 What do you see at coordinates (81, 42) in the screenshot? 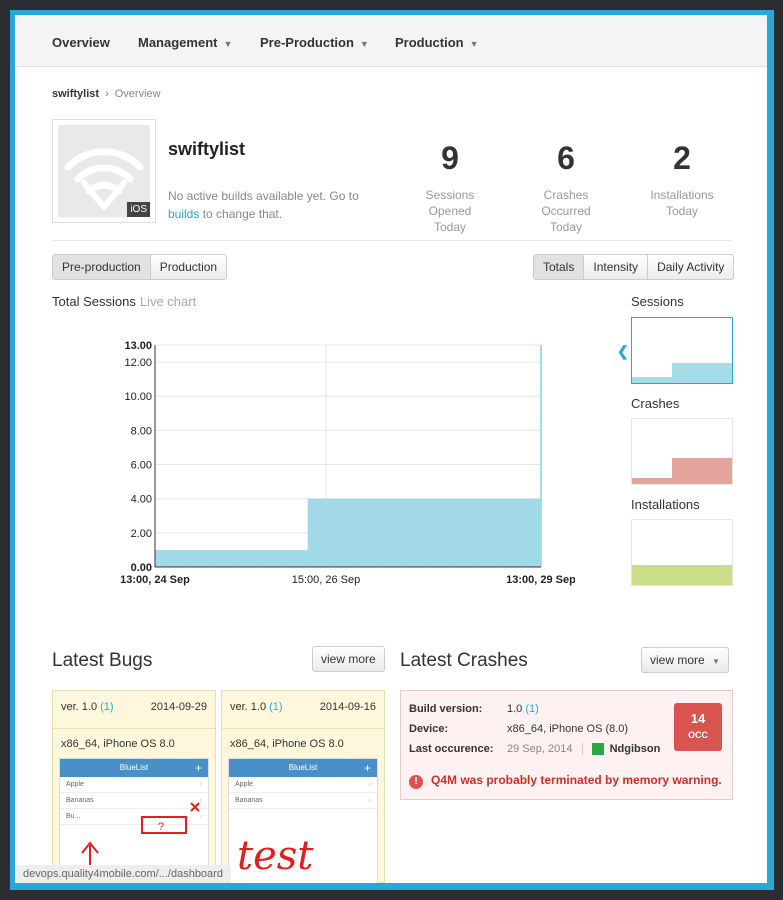
I see `nav-overview: Overview` at bounding box center [81, 42].